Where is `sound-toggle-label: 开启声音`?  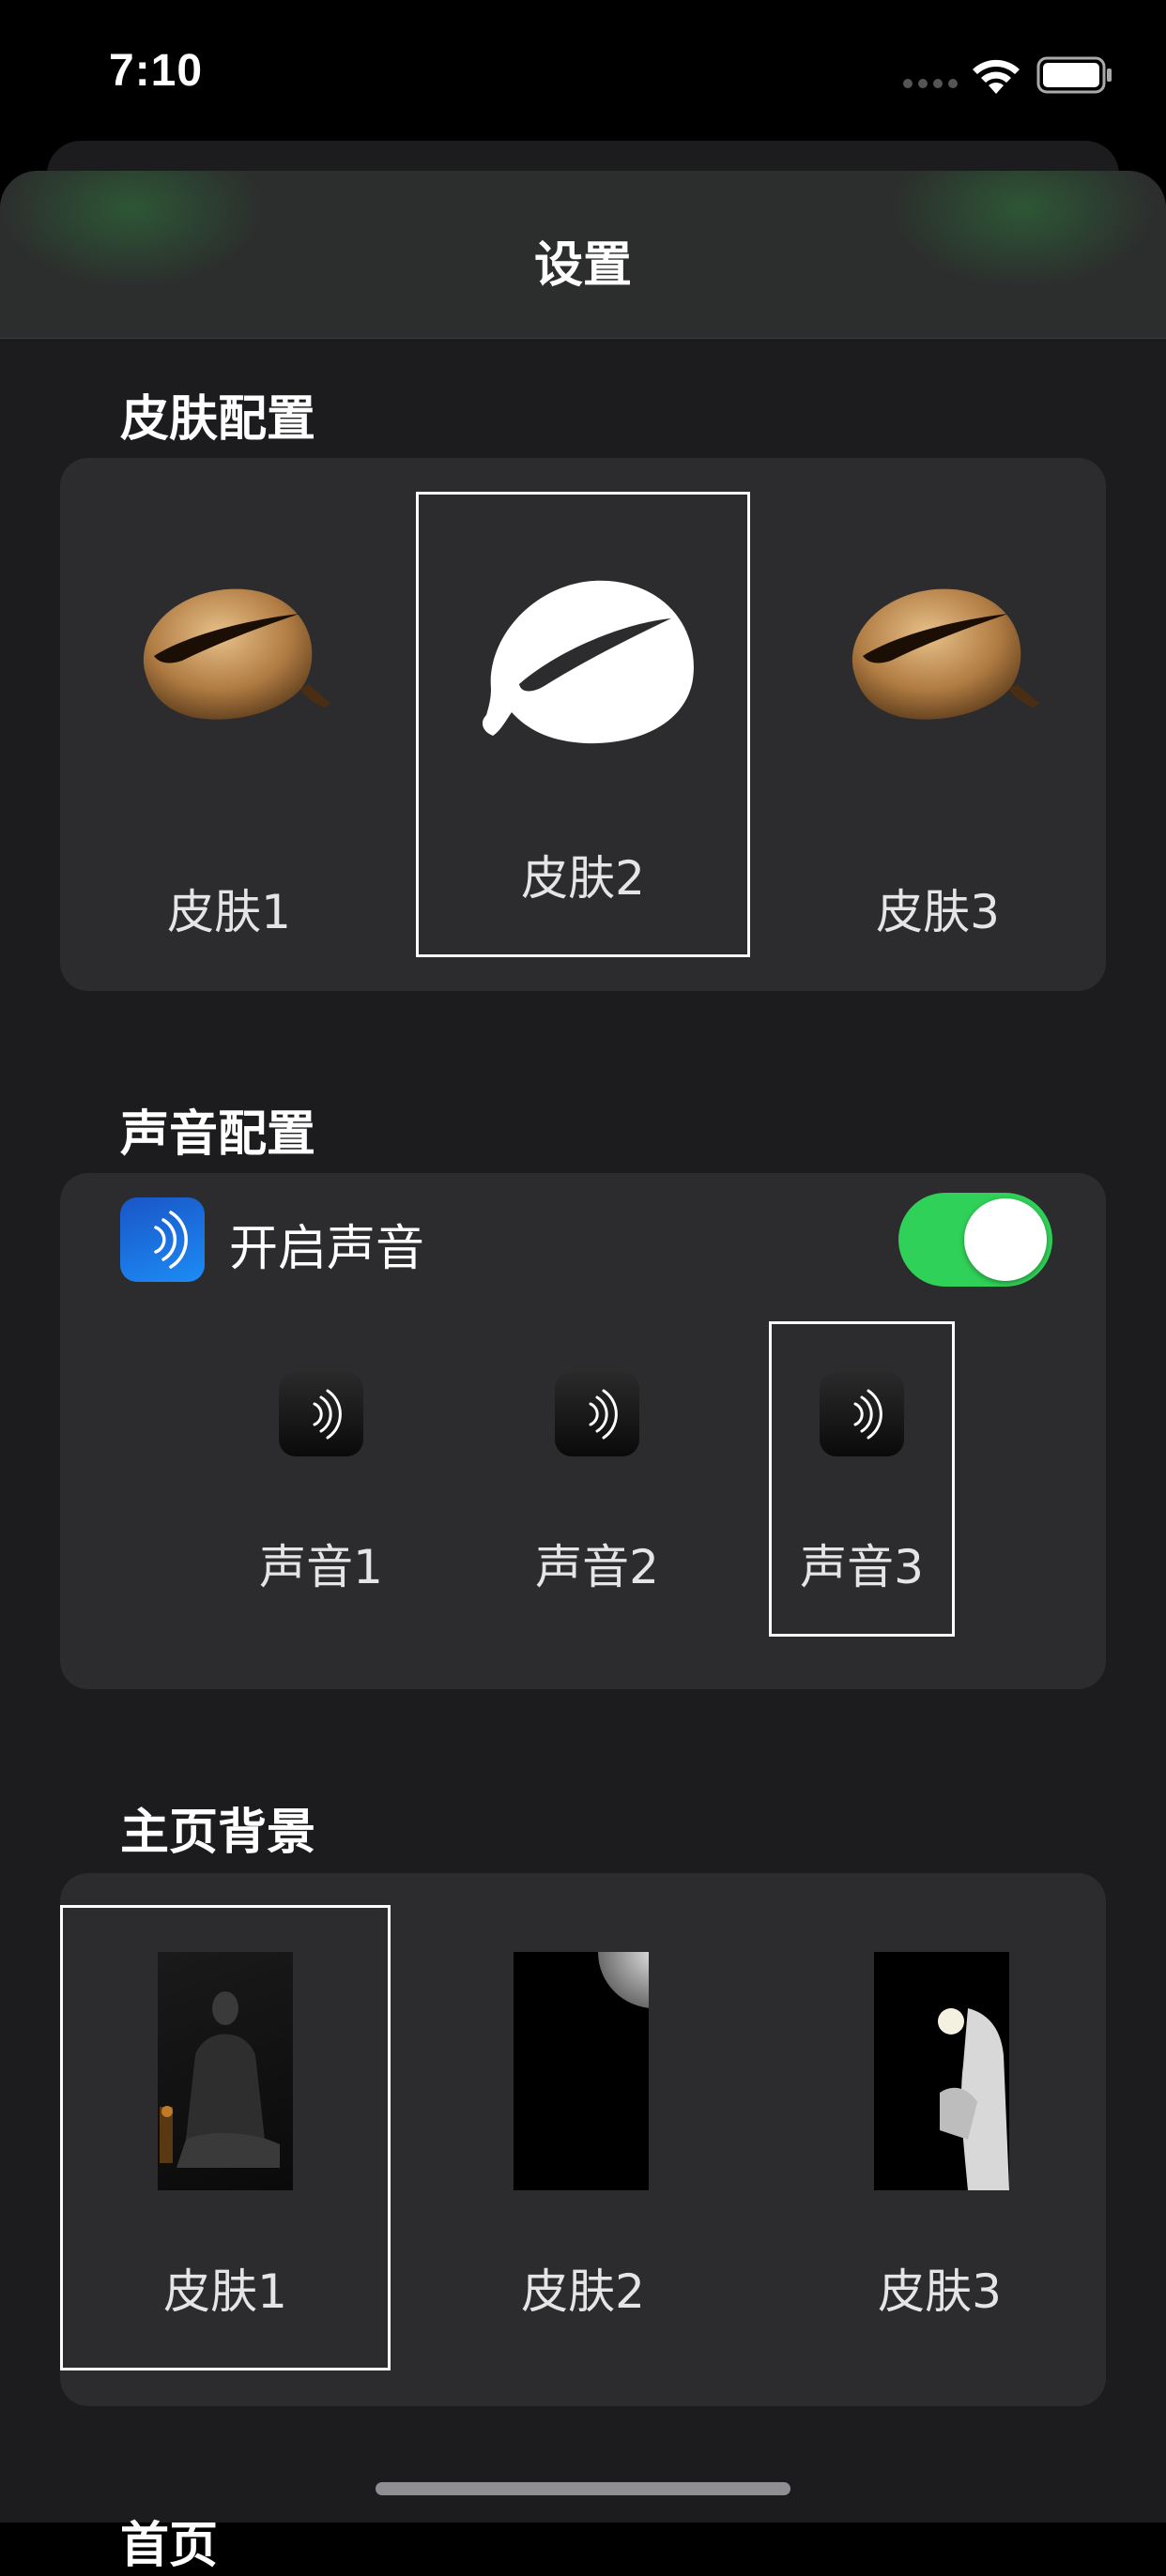 sound-toggle-label: 开启声音 is located at coordinates (327, 1249).